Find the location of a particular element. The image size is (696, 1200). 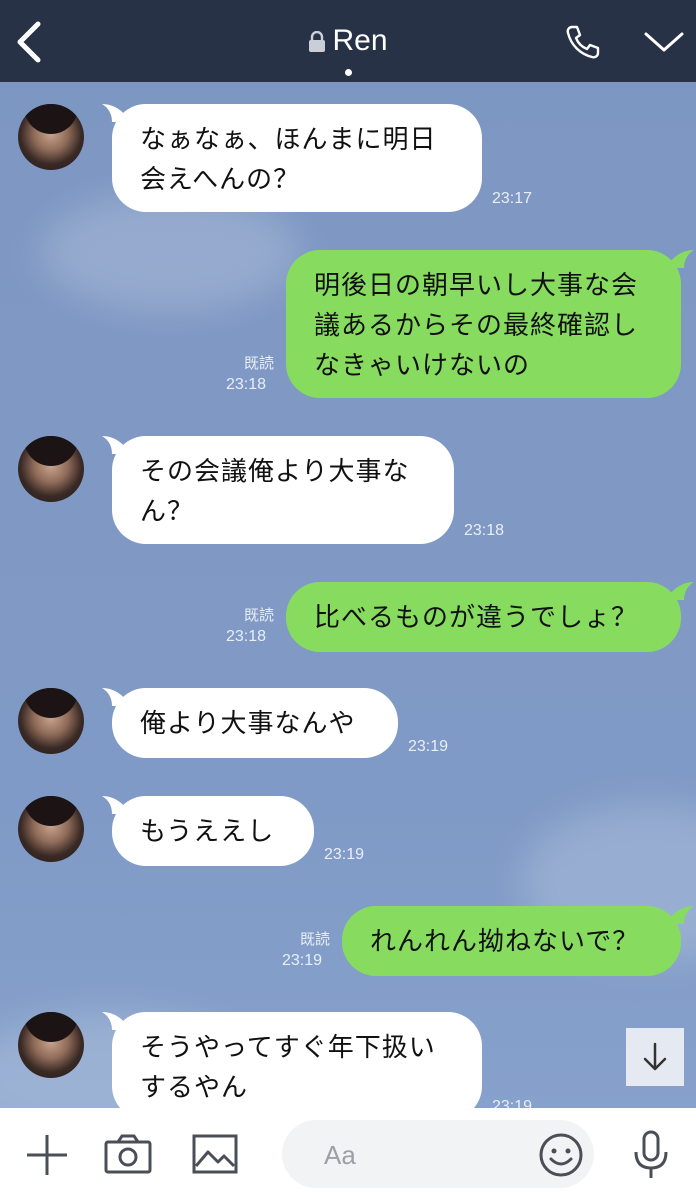

chat-title: Ren is located at coordinates (360, 40).